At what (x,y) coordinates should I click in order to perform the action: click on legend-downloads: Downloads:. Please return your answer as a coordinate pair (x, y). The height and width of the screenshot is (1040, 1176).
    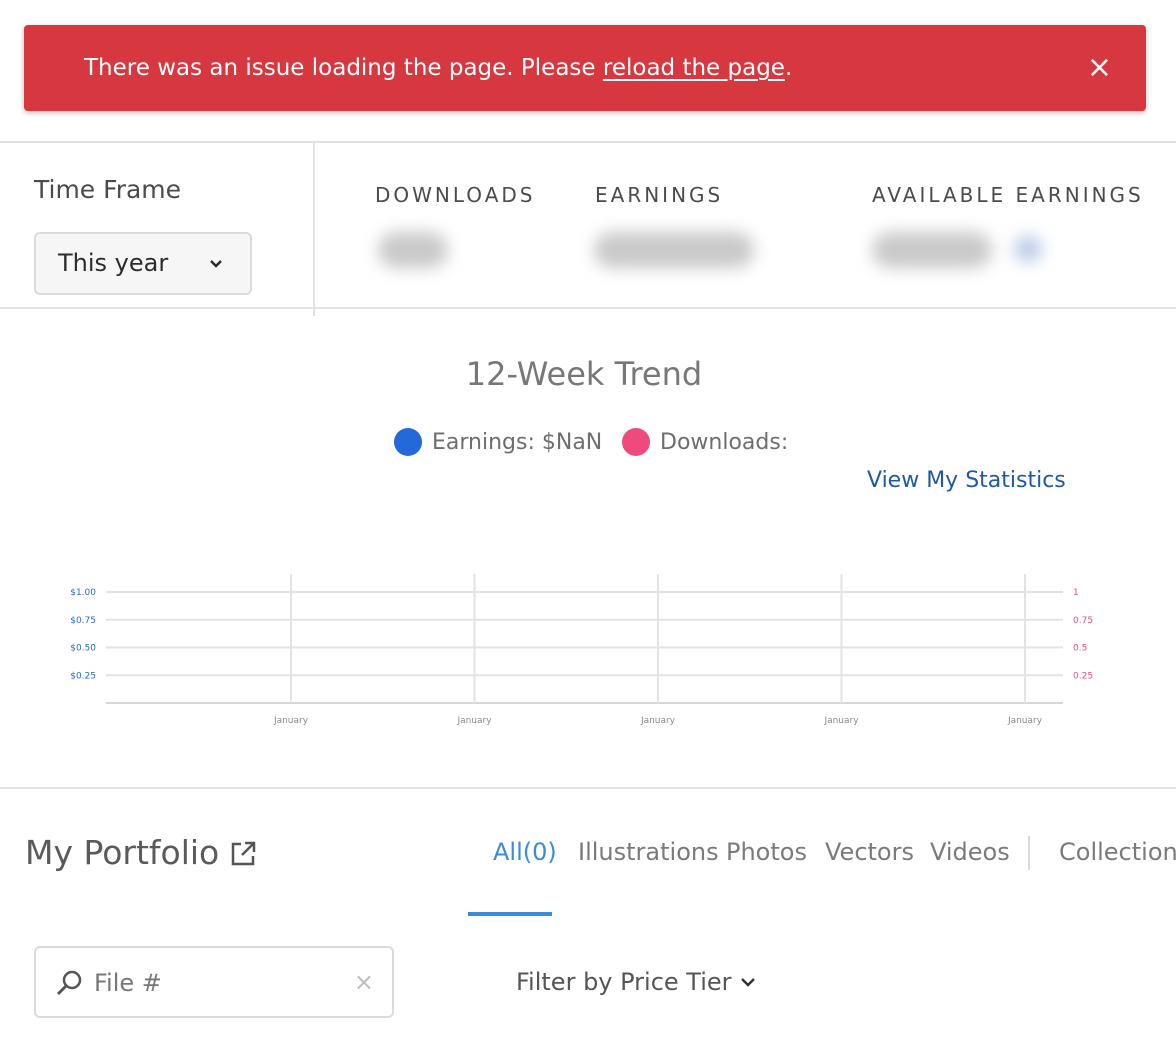
    Looking at the image, I should click on (705, 442).